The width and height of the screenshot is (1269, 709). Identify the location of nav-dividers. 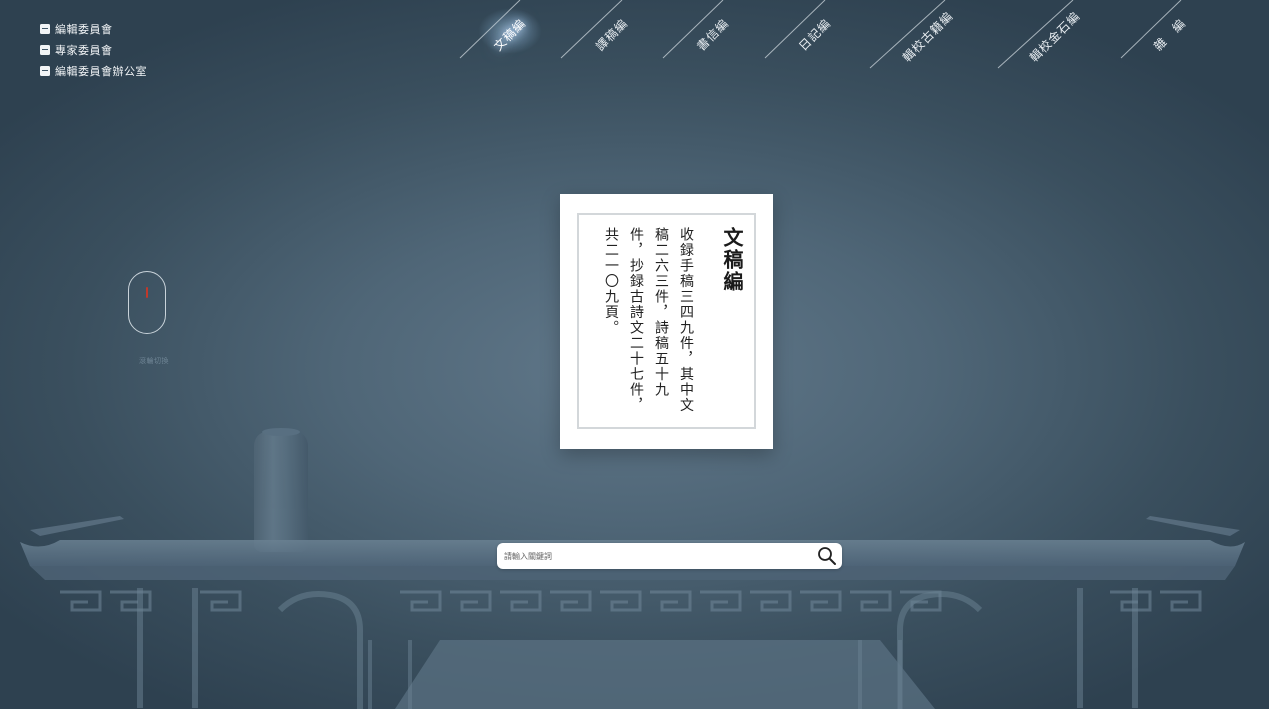
(820, 34).